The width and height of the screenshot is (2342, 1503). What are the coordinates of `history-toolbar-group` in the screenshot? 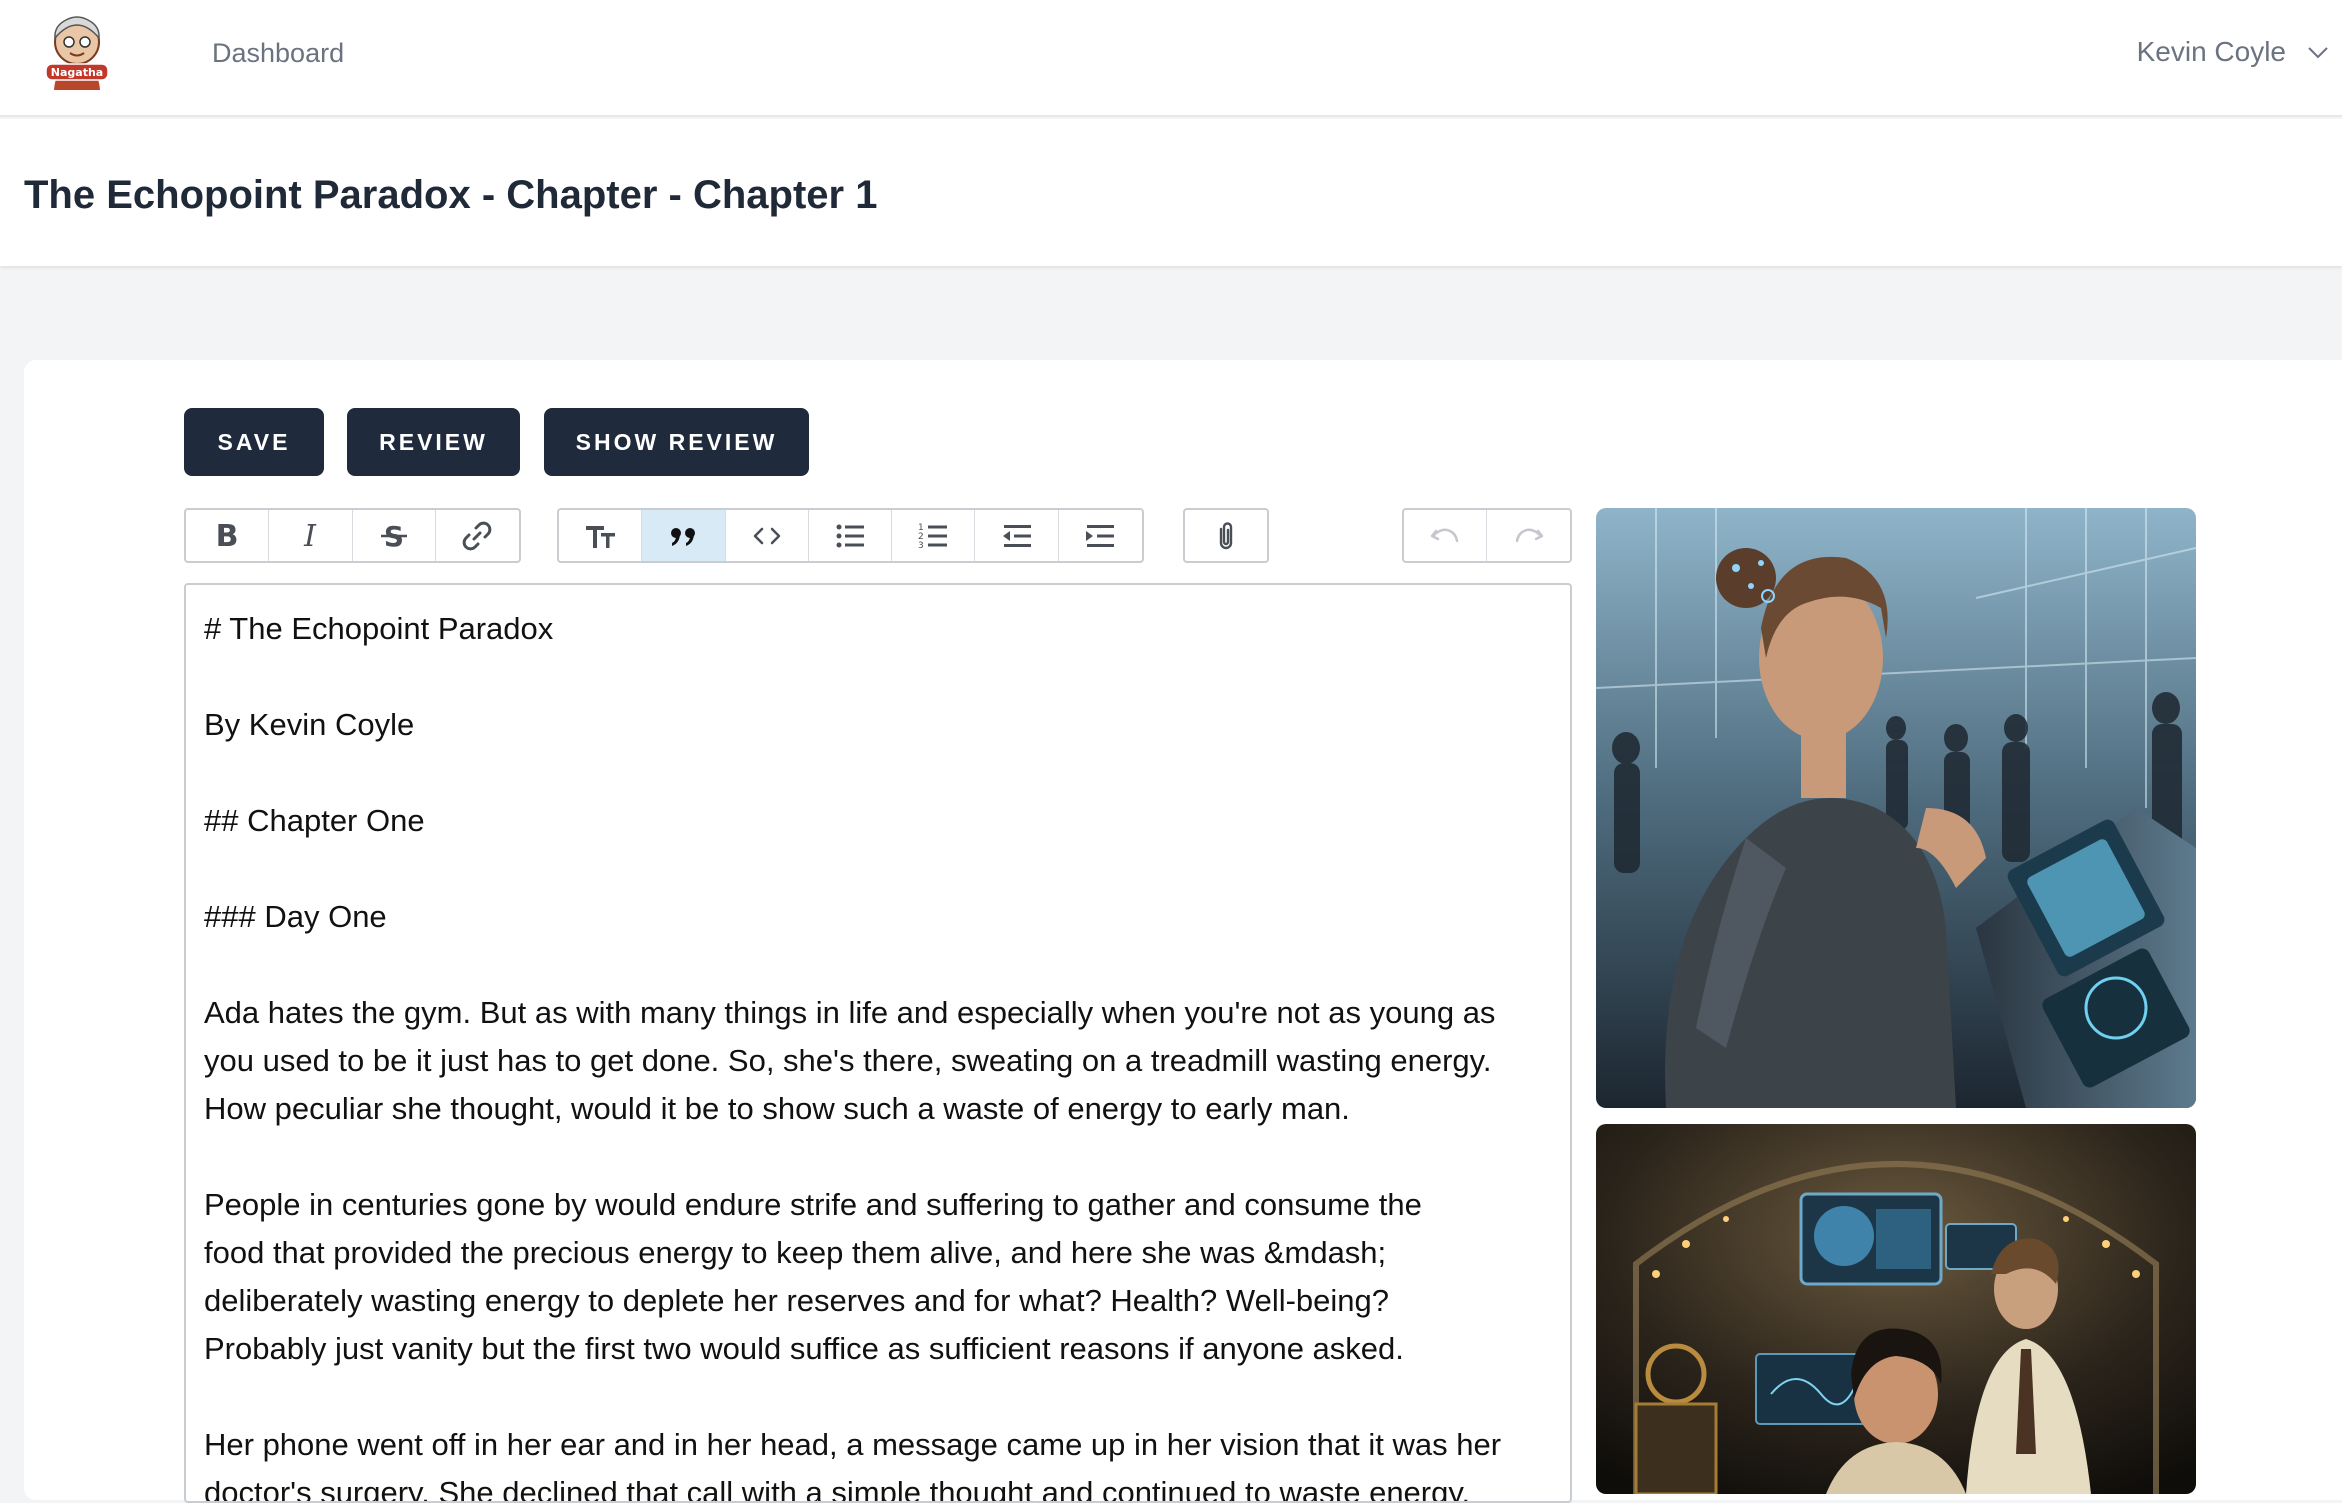 It's located at (1487, 535).